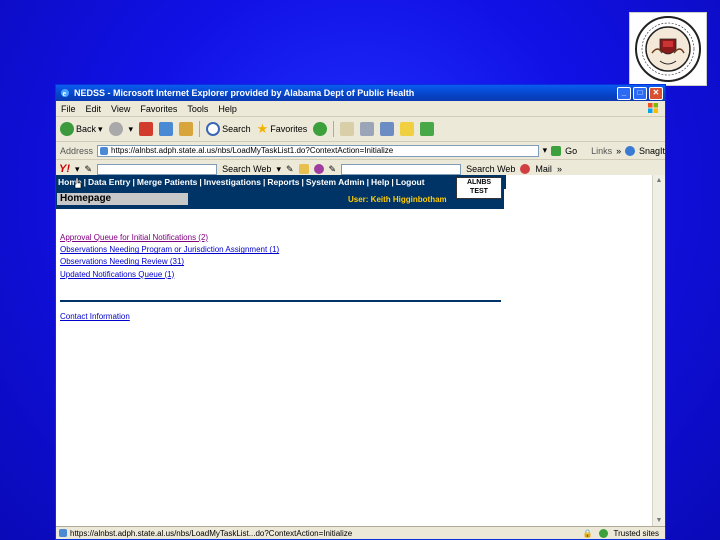  I want to click on windows-logo-icon, so click(653, 108).